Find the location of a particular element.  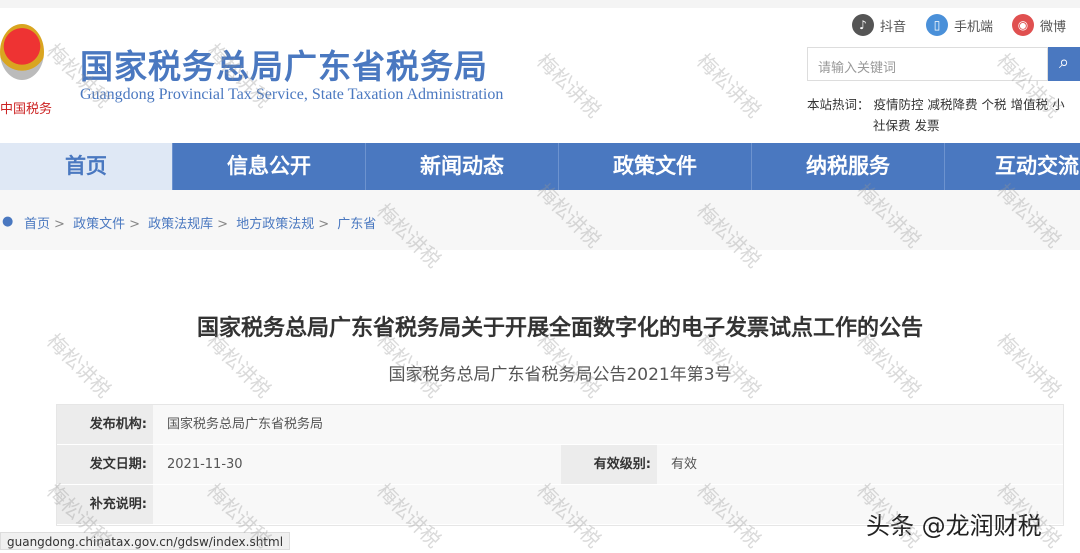

breadcrumb-item: 政策文件 is located at coordinates (99, 224).